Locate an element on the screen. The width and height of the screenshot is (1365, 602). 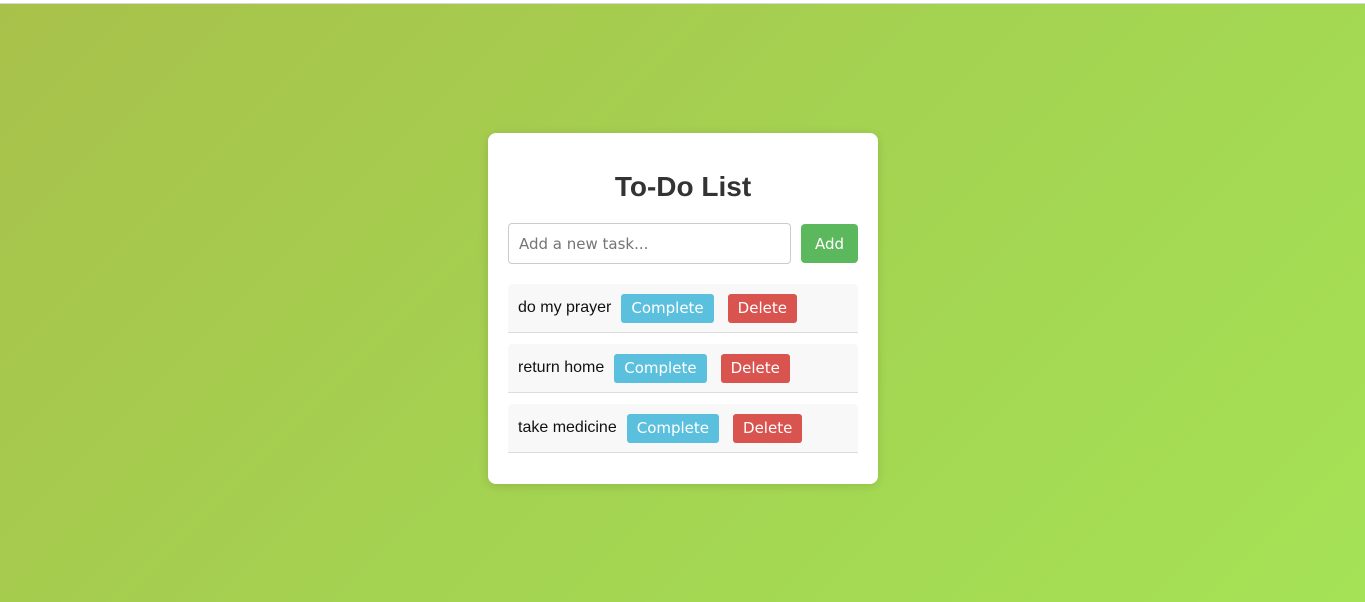
task-text: do my prayer is located at coordinates (565, 307).